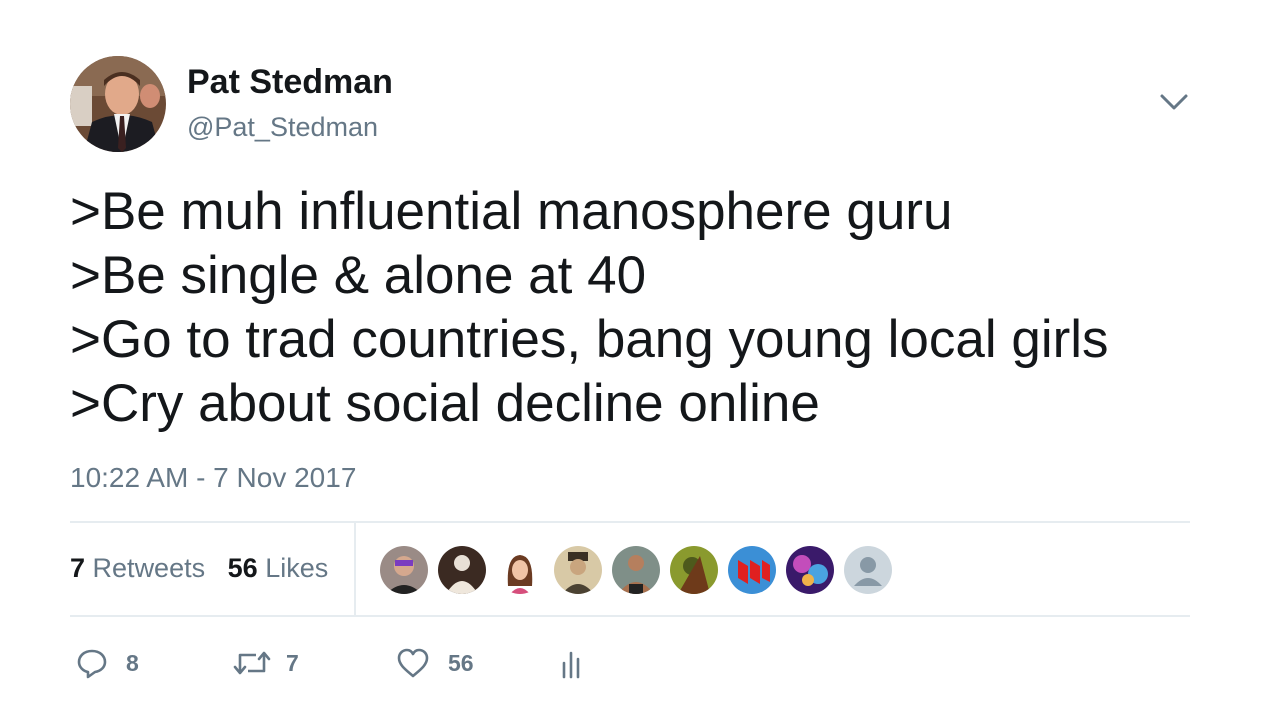 The width and height of the screenshot is (1266, 718). I want to click on more-options-chevron-down-icon, so click(1174, 102).